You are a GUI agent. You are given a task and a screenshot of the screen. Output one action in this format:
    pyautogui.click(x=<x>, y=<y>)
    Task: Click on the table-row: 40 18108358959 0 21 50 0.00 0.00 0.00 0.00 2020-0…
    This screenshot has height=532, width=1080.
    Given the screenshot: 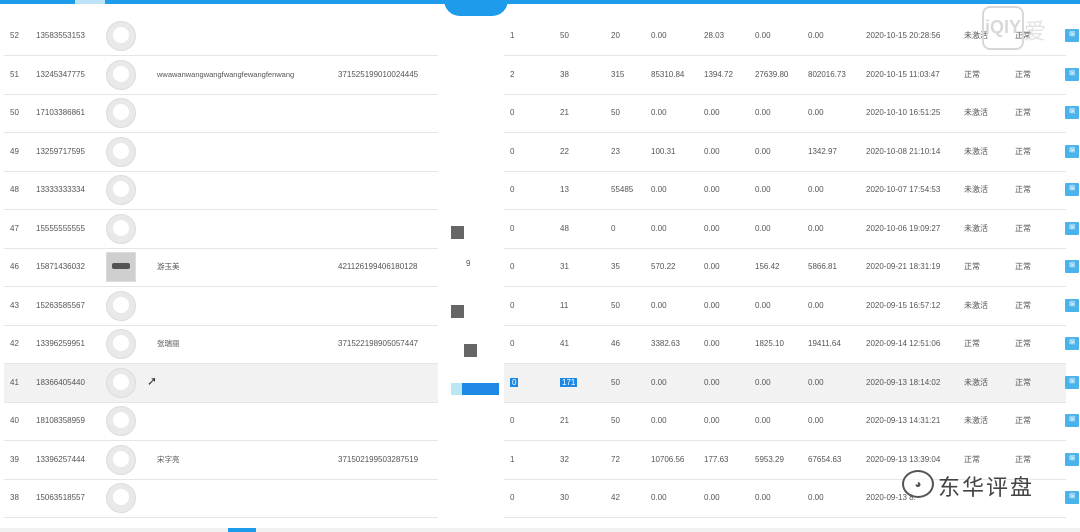 What is the action you would take?
    pyautogui.click(x=541, y=421)
    